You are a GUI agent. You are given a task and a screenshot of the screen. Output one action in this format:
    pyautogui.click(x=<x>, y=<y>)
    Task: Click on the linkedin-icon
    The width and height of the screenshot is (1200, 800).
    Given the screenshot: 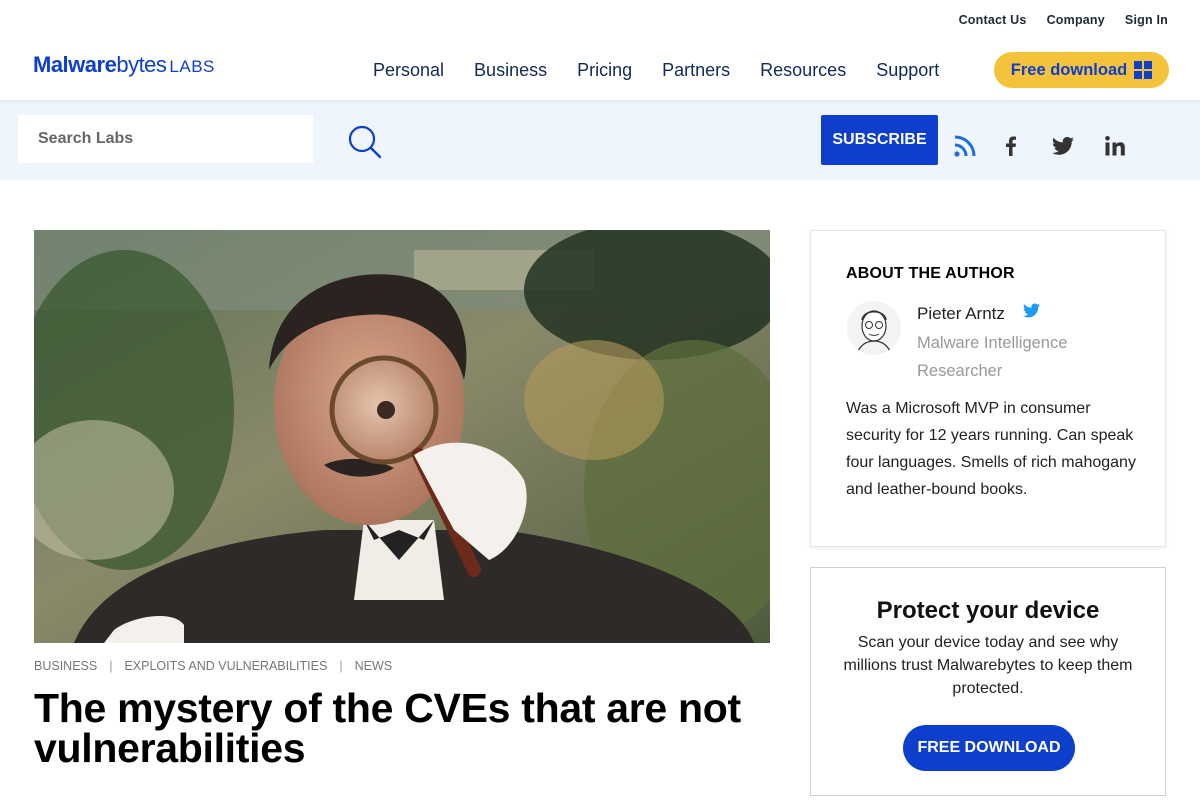 What is the action you would take?
    pyautogui.click(x=1115, y=146)
    